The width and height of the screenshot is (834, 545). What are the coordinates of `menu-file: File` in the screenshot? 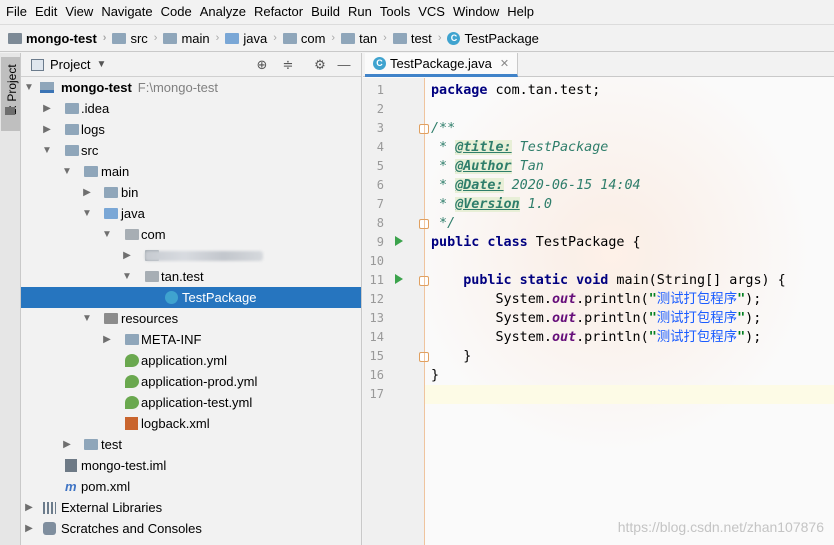 It's located at (16, 12).